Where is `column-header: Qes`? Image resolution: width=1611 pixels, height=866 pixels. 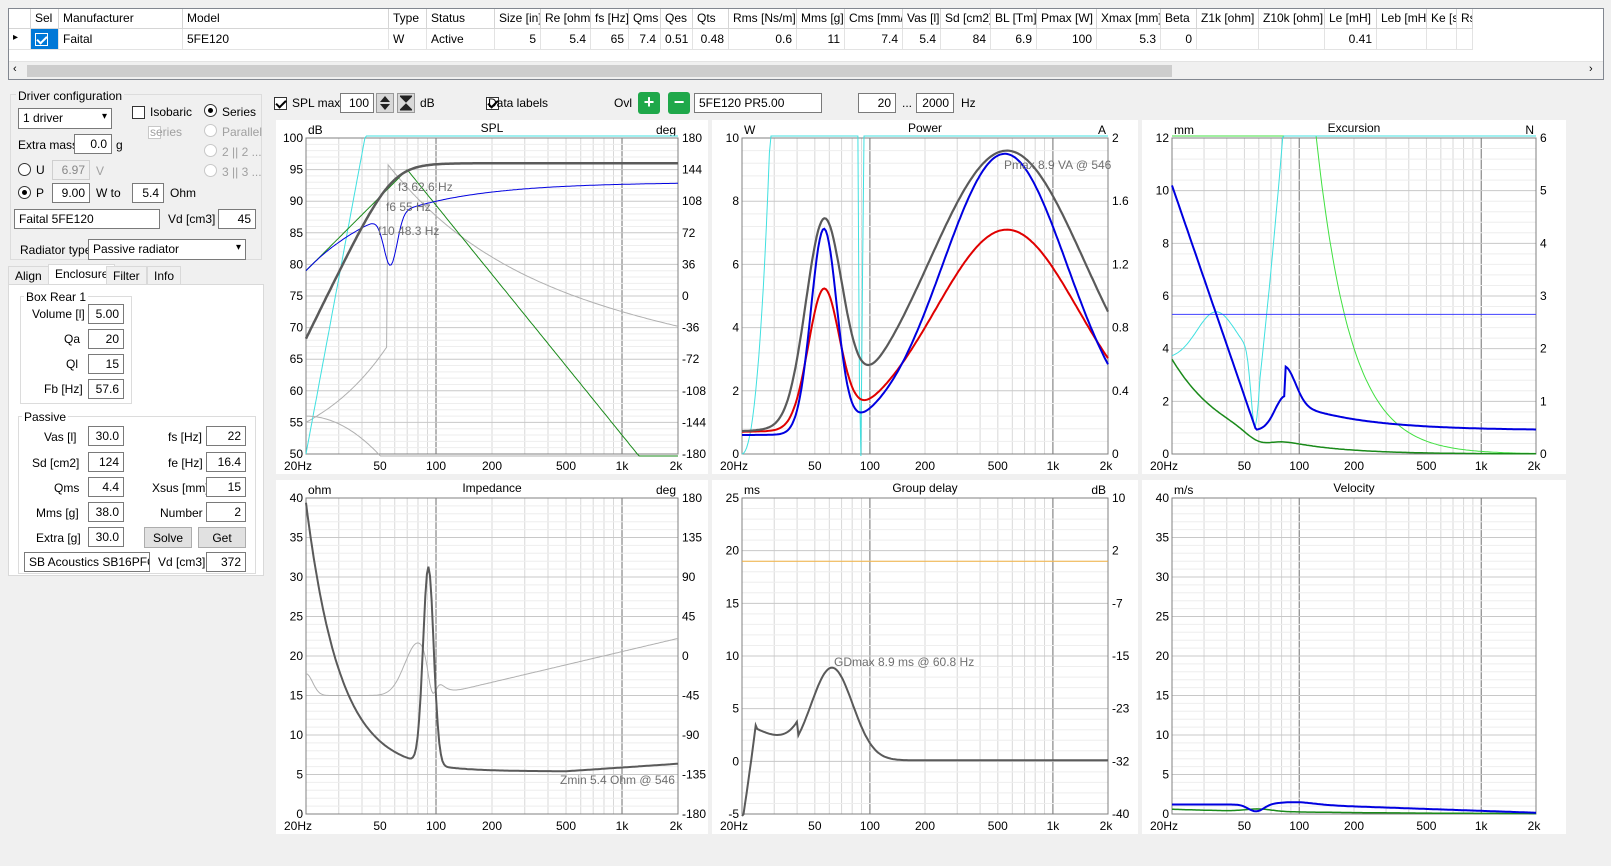 column-header: Qes is located at coordinates (677, 19).